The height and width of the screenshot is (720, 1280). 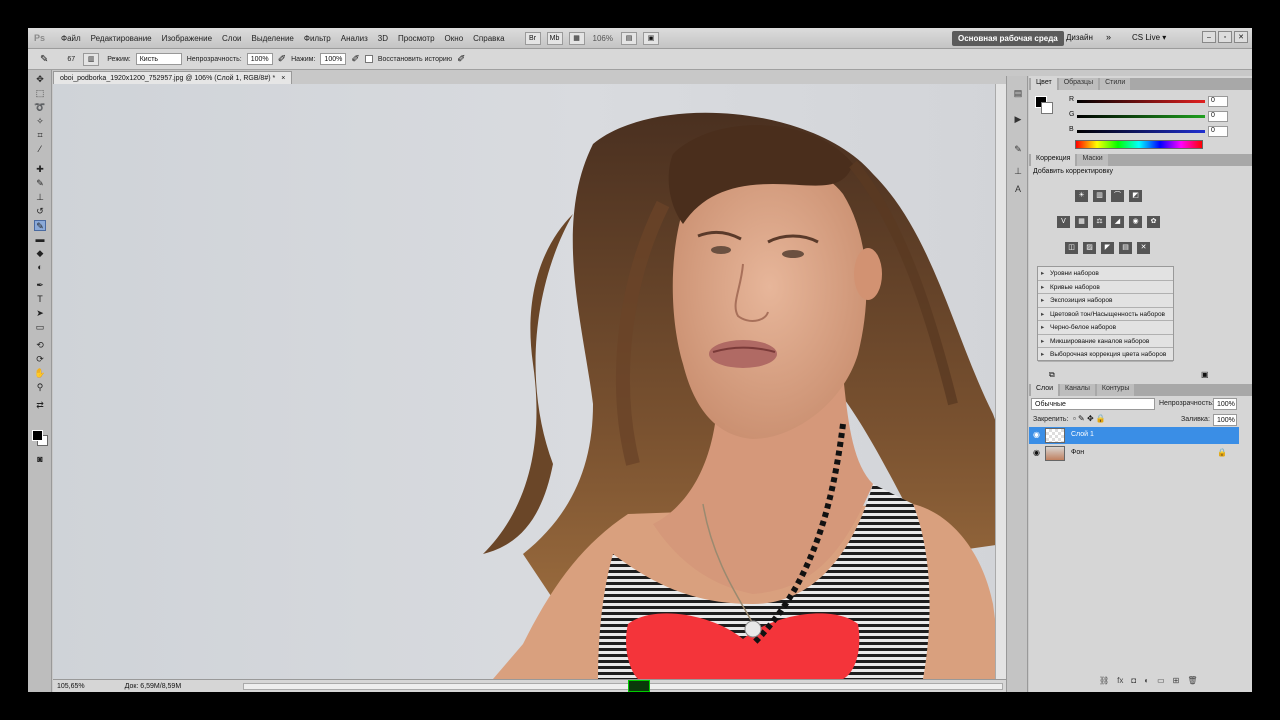 I want to click on adjust-delete-icon: ▣, so click(x=1205, y=374).